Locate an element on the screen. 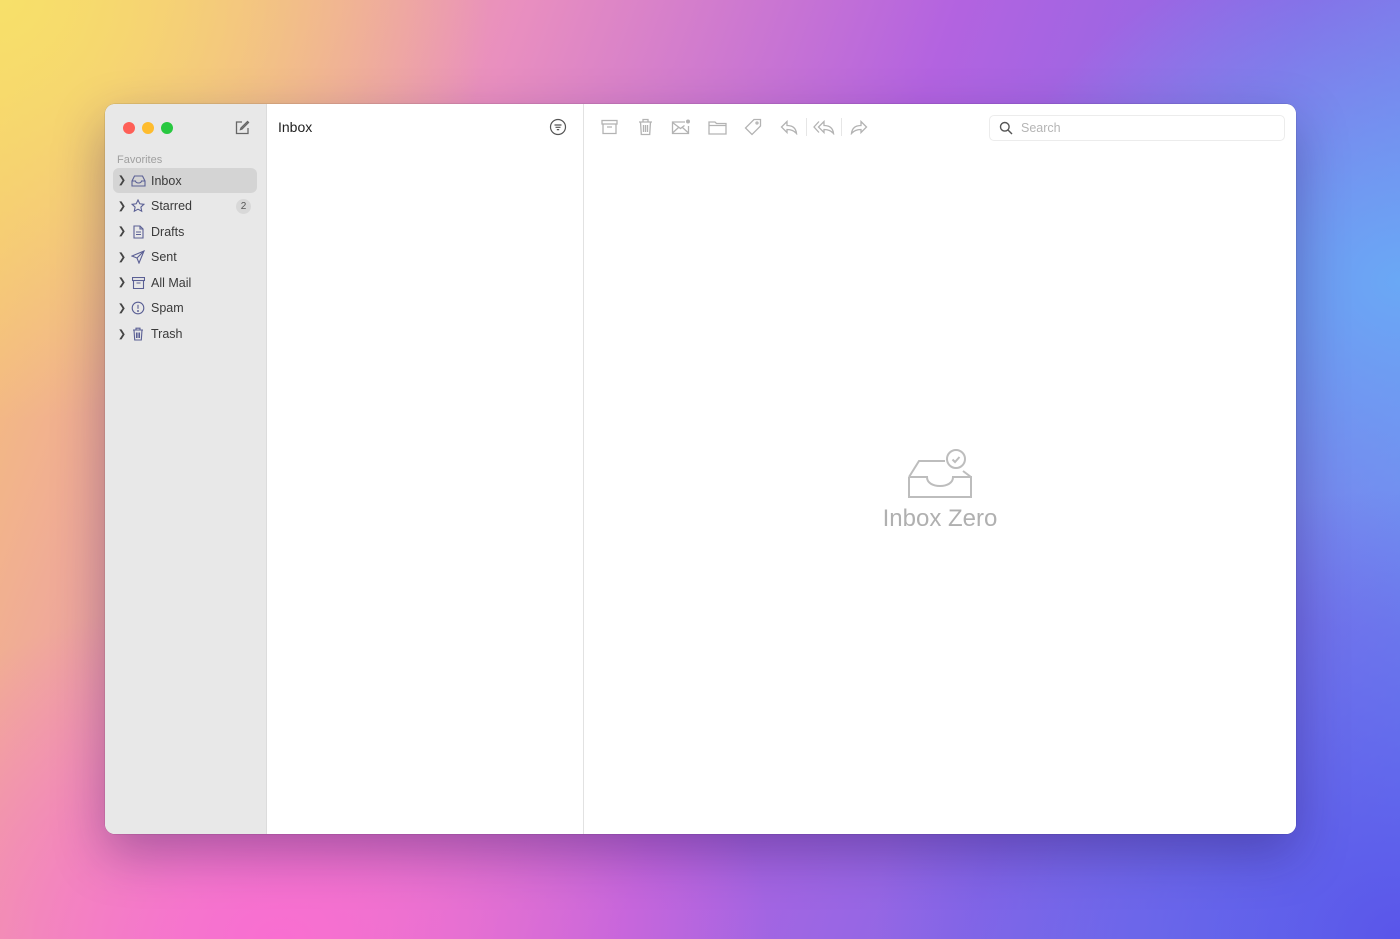 The image size is (1400, 939). sidebar-item-inbox: ❯ Inbox is located at coordinates (185, 180).